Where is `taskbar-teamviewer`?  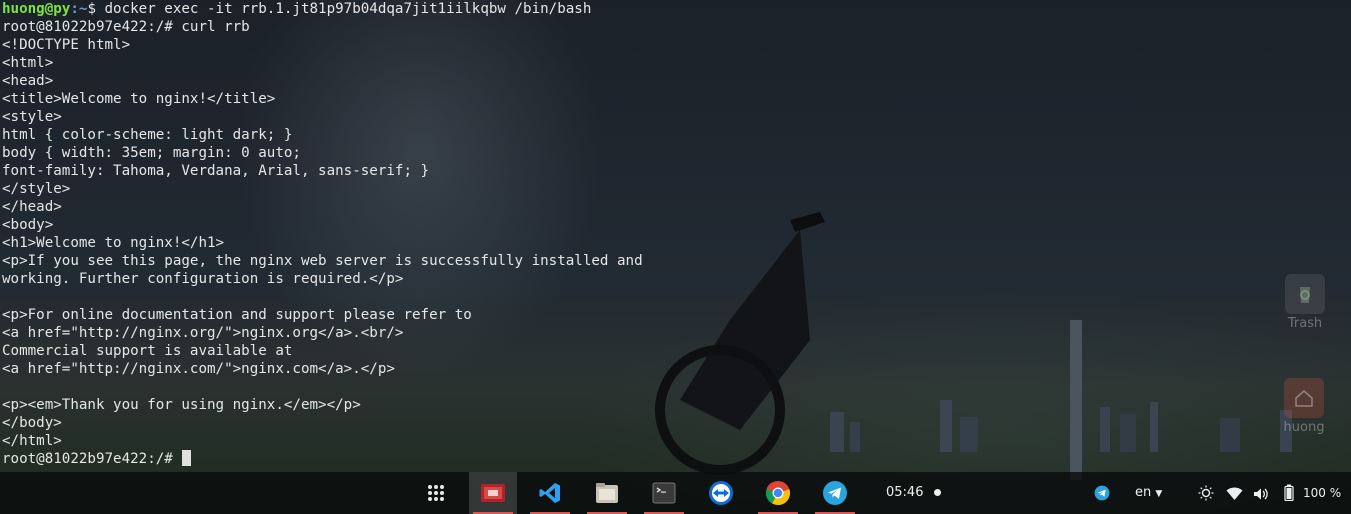 taskbar-teamviewer is located at coordinates (721, 493).